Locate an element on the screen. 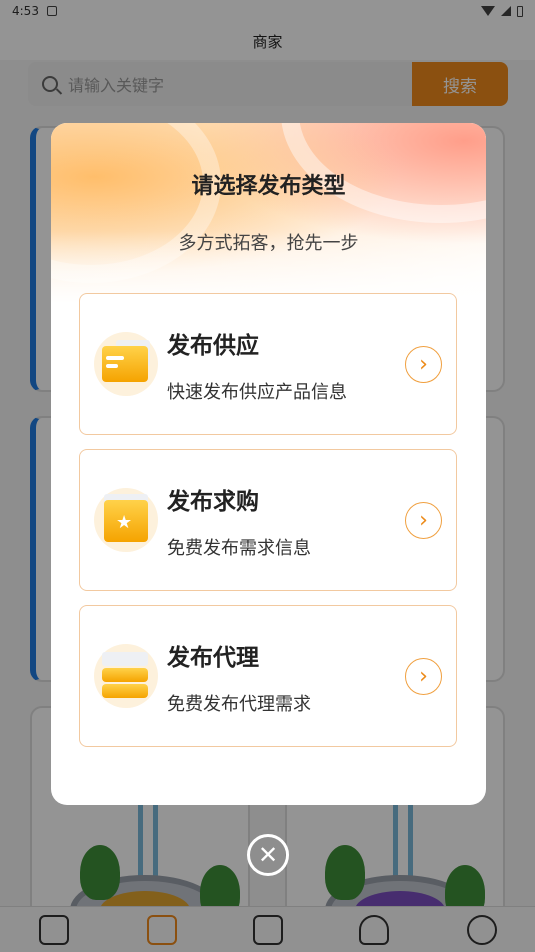 This screenshot has height=952, width=535. agent-stack-icon is located at coordinates (126, 676).